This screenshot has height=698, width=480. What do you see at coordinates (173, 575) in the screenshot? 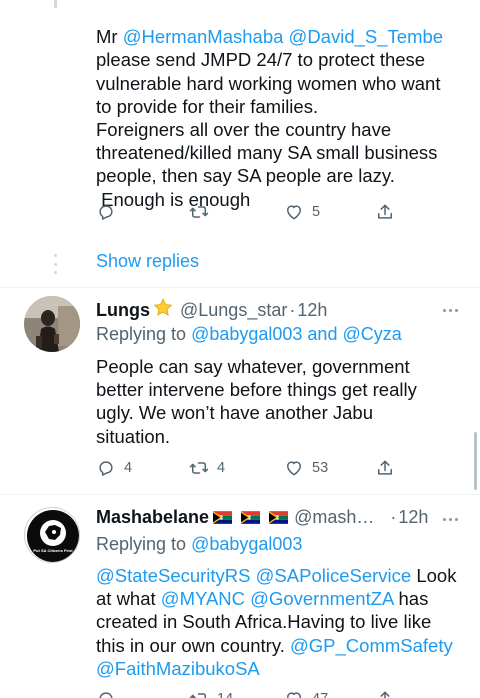
I see `mention-link: @StateSecurityRS` at bounding box center [173, 575].